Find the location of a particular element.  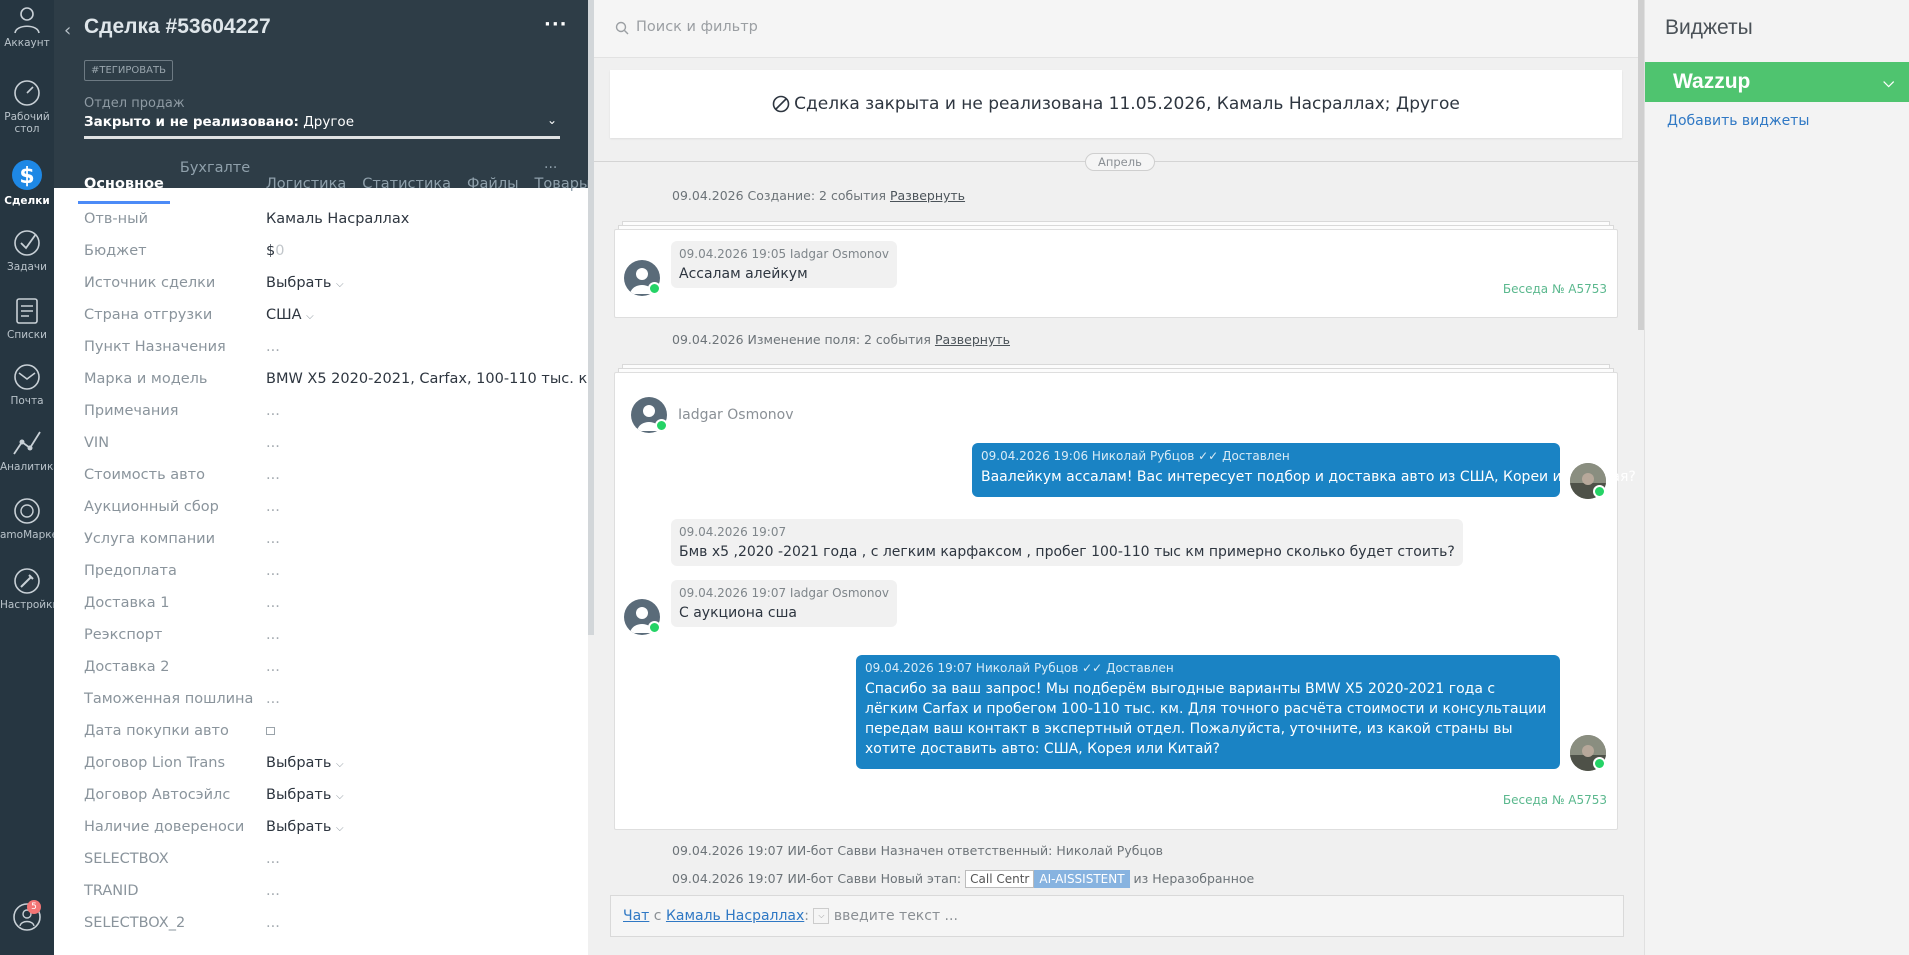

nav-deals: $ Сделки is located at coordinates (27, 182).